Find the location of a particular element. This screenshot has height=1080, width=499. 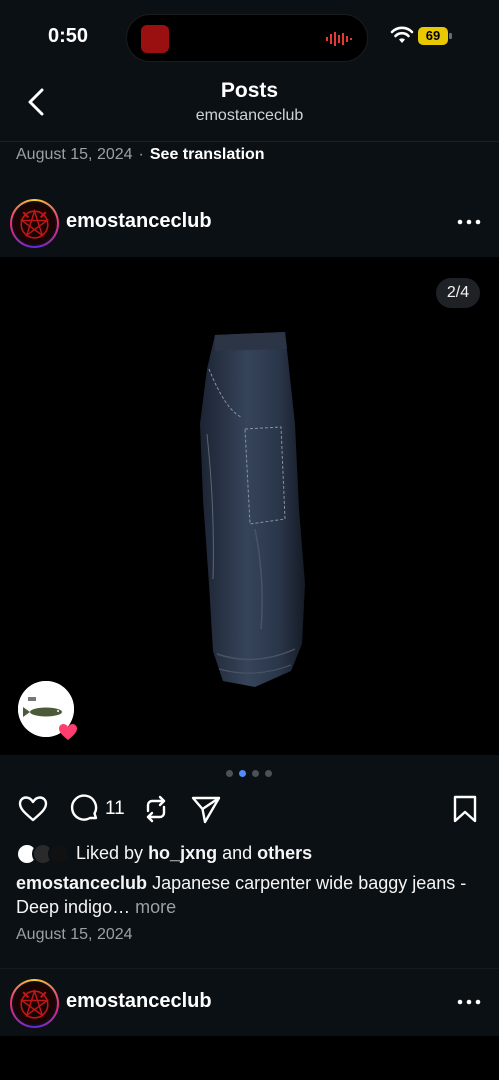

share-button is located at coordinates (206, 809).